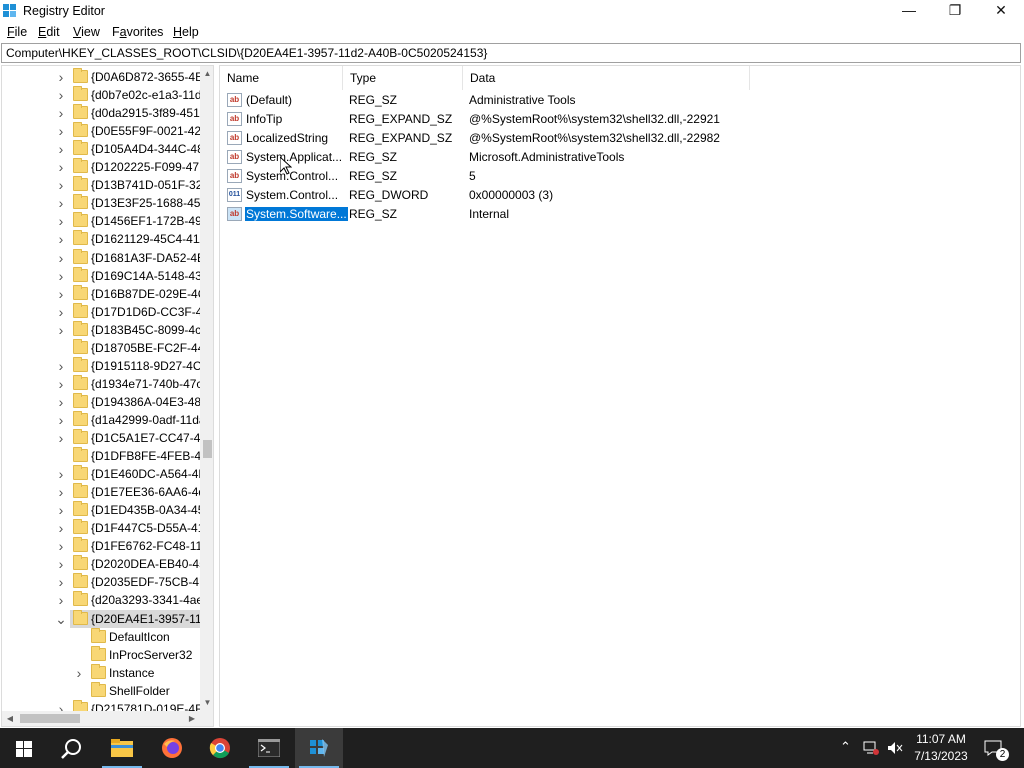  What do you see at coordinates (192, 718) in the screenshot?
I see `scroll-right-icon: ▶` at bounding box center [192, 718].